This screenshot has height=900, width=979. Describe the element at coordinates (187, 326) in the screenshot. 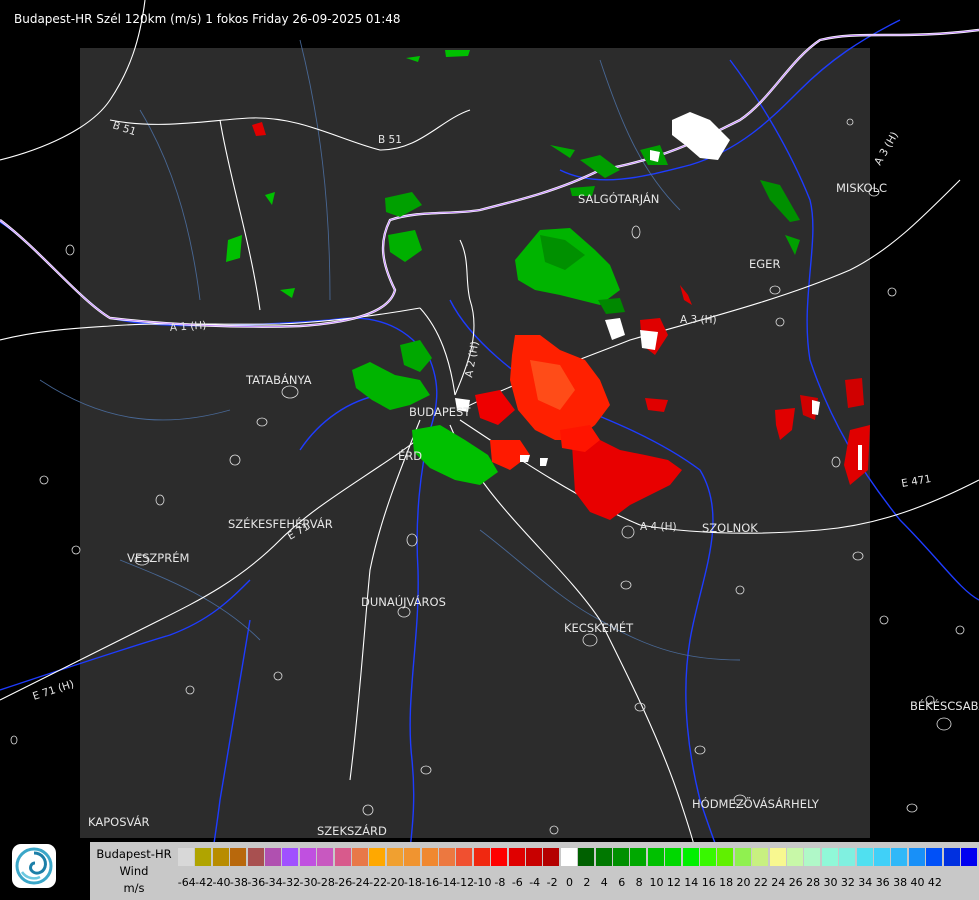

I see `road-label-a1: A 1 (H)` at that location.